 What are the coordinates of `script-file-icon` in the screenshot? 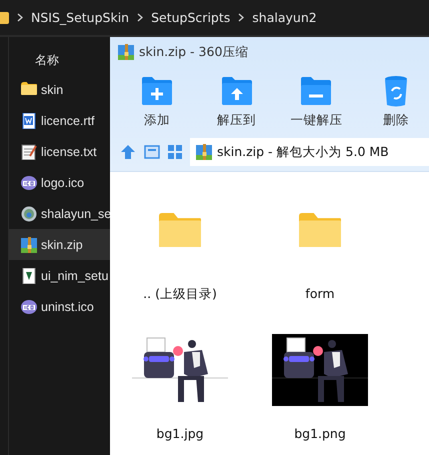 It's located at (29, 276).